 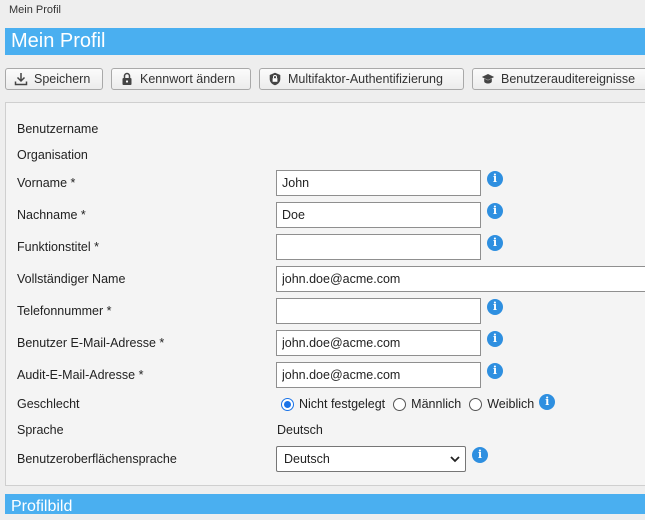 I want to click on lastname-label: Nachname *, so click(x=51, y=215).